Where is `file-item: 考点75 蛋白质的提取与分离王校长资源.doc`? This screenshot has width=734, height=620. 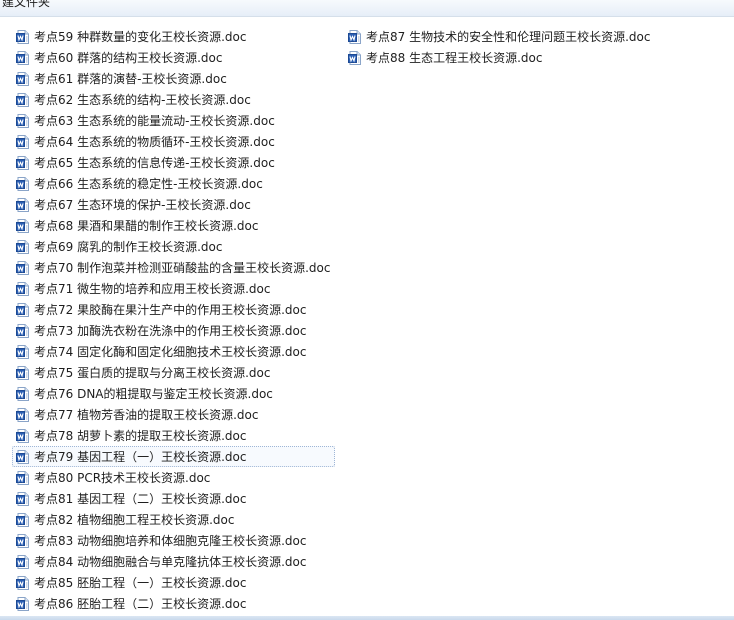
file-item: 考点75 蛋白质的提取与分离王校长资源.doc is located at coordinates (173, 372).